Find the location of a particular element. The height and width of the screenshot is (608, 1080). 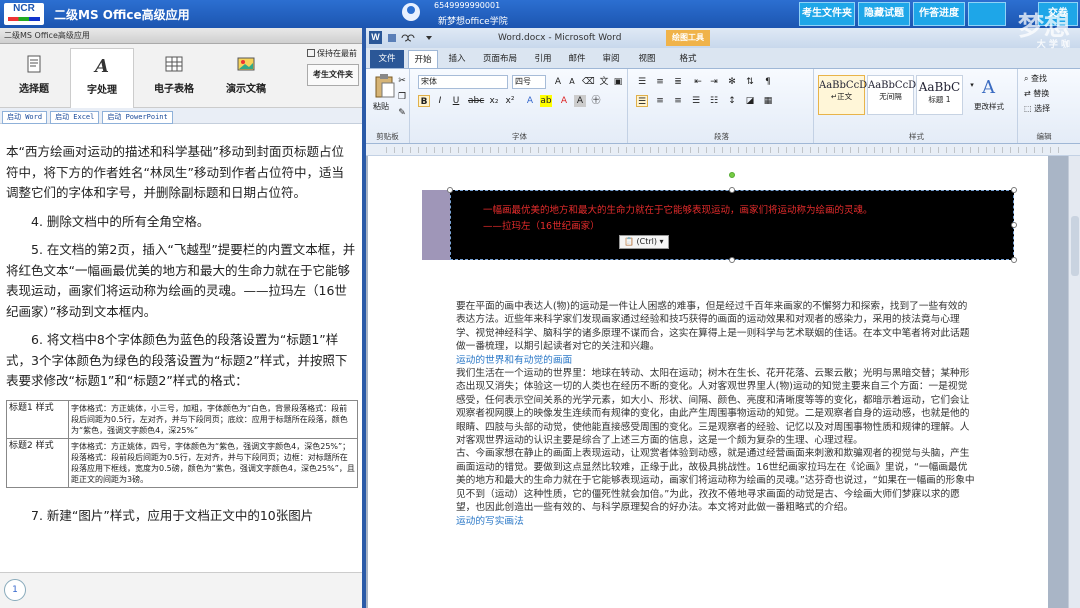

copy-icon: ❐ is located at coordinates (402, 97).